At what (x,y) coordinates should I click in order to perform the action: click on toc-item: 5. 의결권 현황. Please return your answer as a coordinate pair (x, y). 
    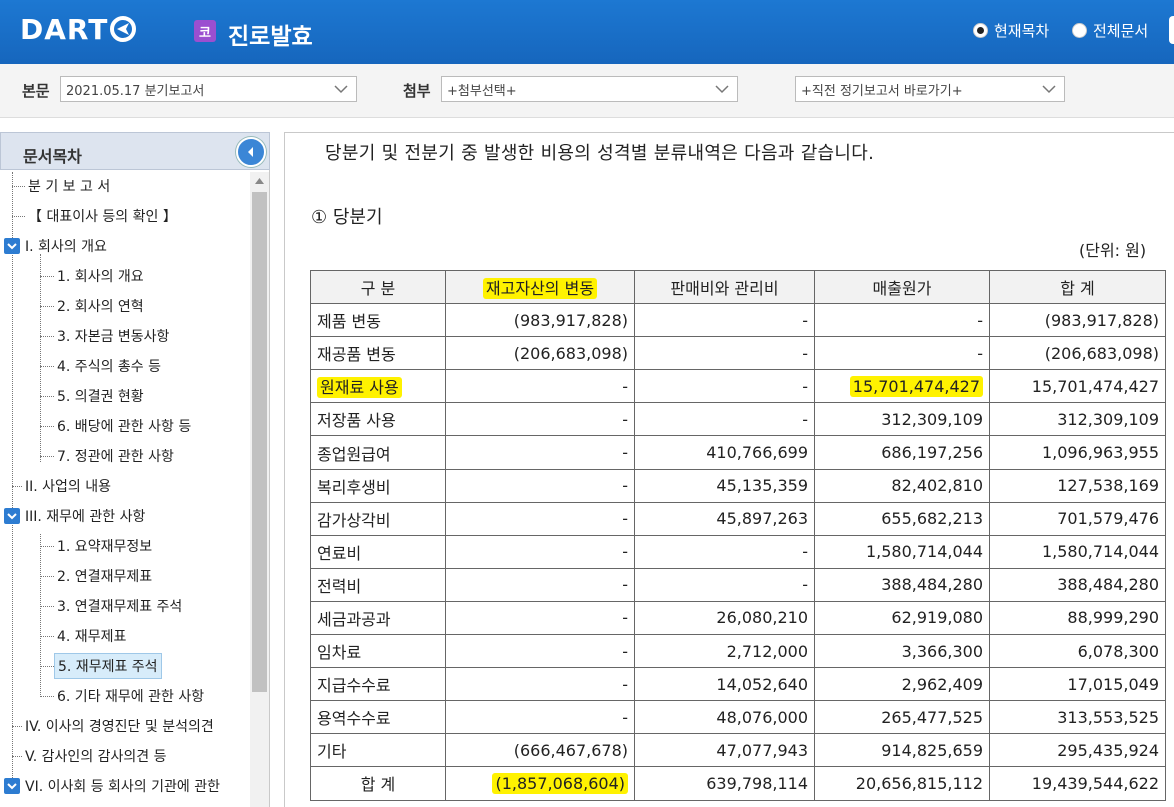
    Looking at the image, I should click on (100, 396).